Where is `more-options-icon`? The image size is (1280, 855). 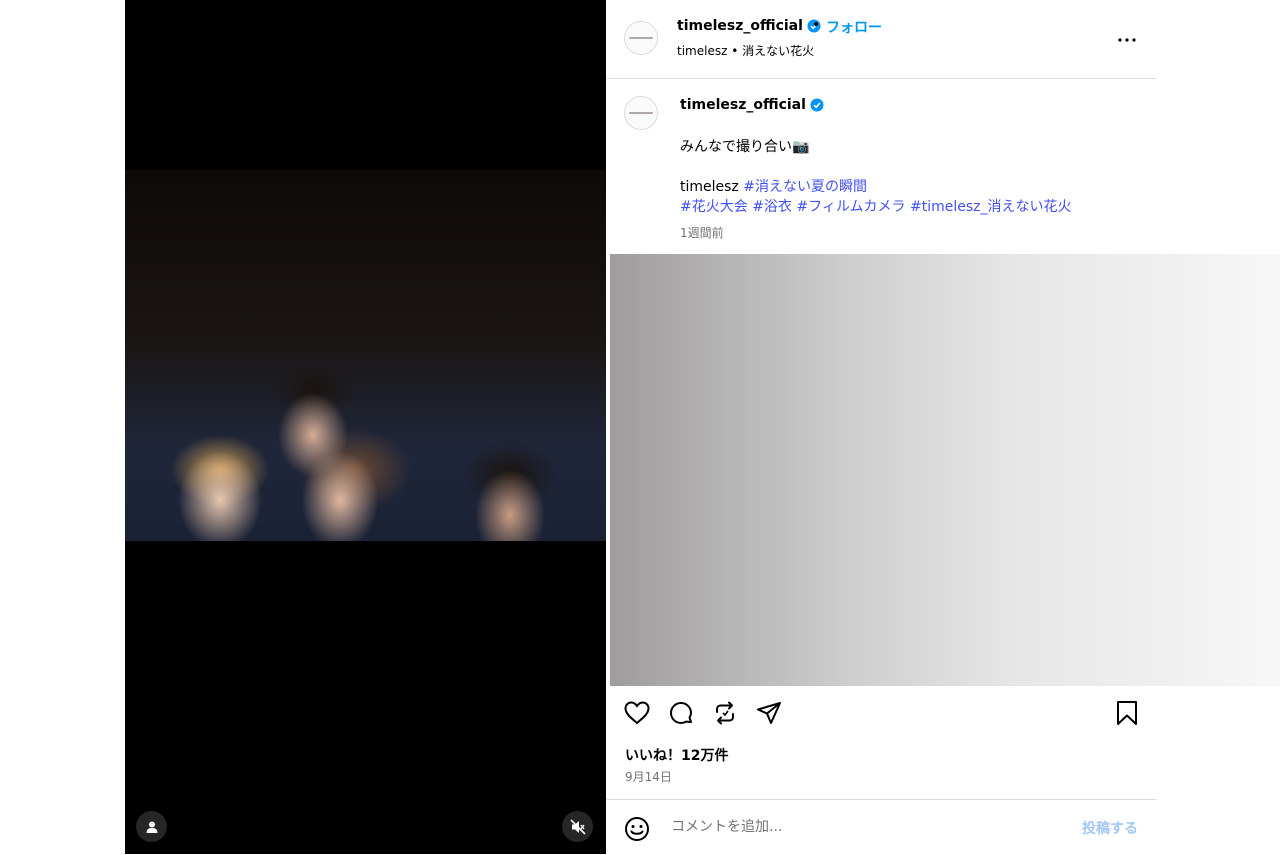 more-options-icon is located at coordinates (1127, 40).